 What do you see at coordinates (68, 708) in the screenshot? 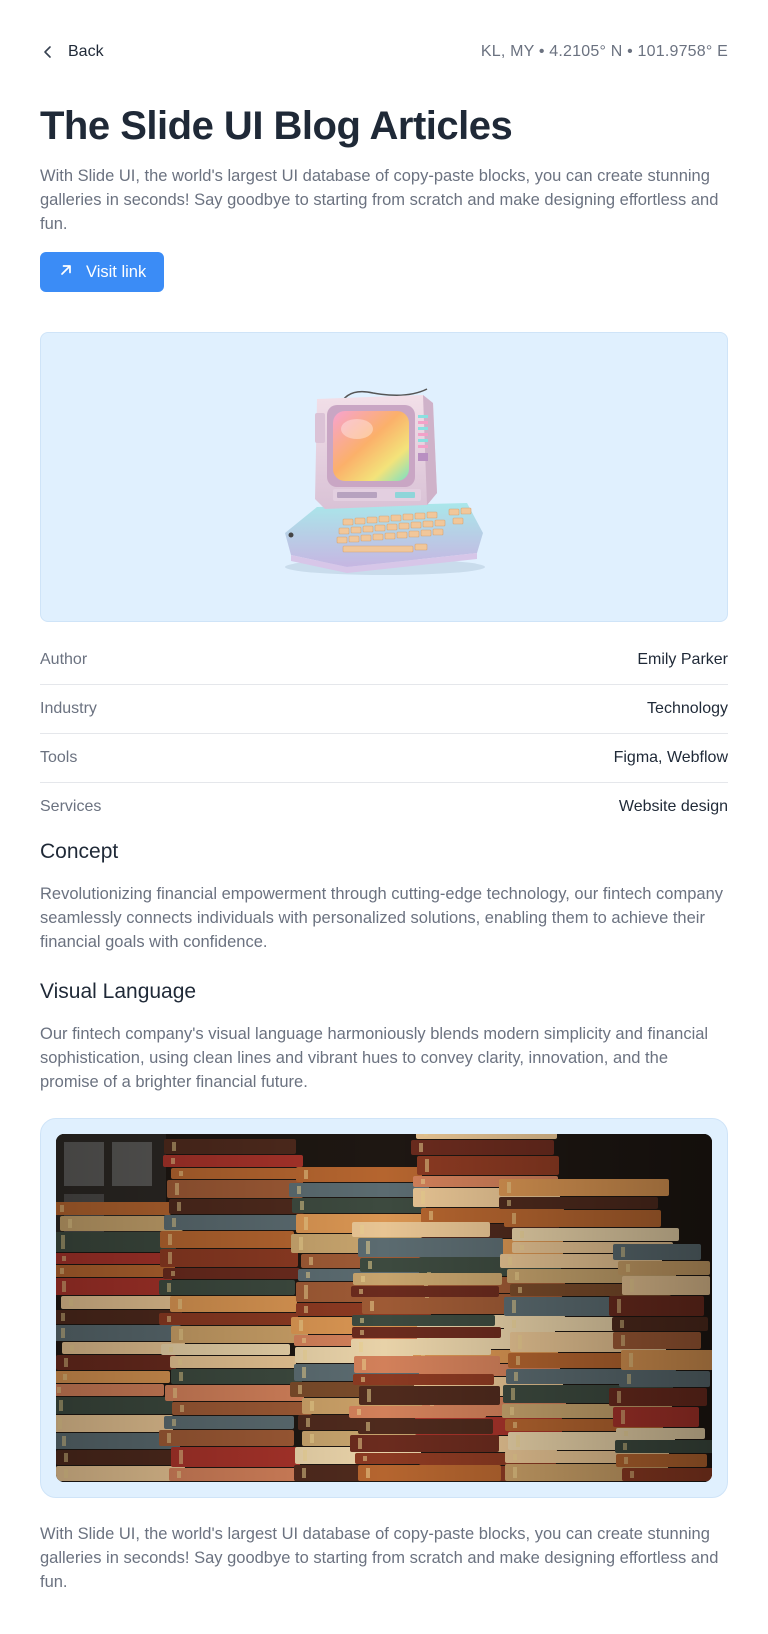
I see `info-label: Industry` at bounding box center [68, 708].